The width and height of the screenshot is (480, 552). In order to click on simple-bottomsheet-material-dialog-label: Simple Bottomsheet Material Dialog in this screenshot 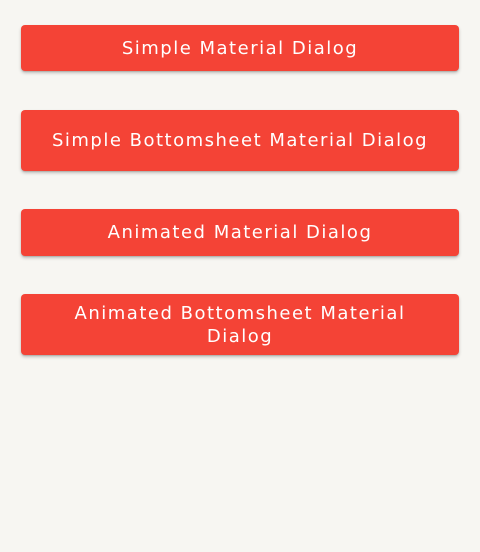, I will do `click(240, 140)`.